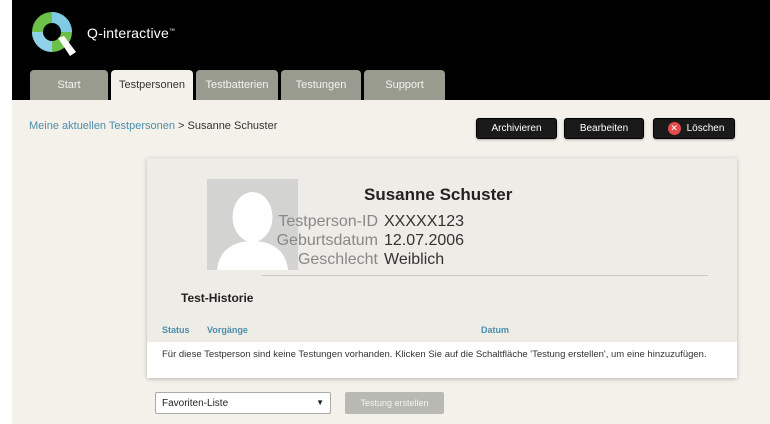 The image size is (770, 424). Describe the element at coordinates (424, 221) in the screenshot. I see `info-value: XXXXX123` at that location.